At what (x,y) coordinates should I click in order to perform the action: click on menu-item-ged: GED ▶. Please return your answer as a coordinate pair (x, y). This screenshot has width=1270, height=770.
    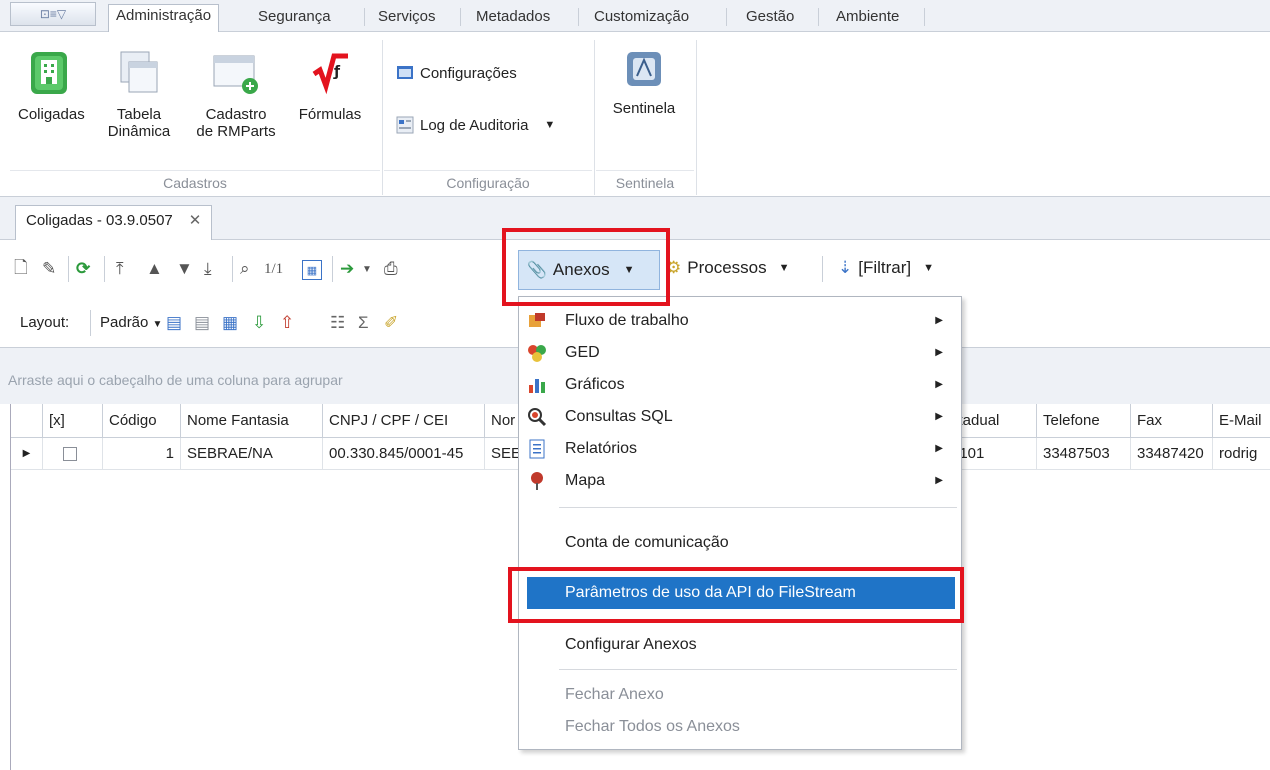
    Looking at the image, I should click on (740, 353).